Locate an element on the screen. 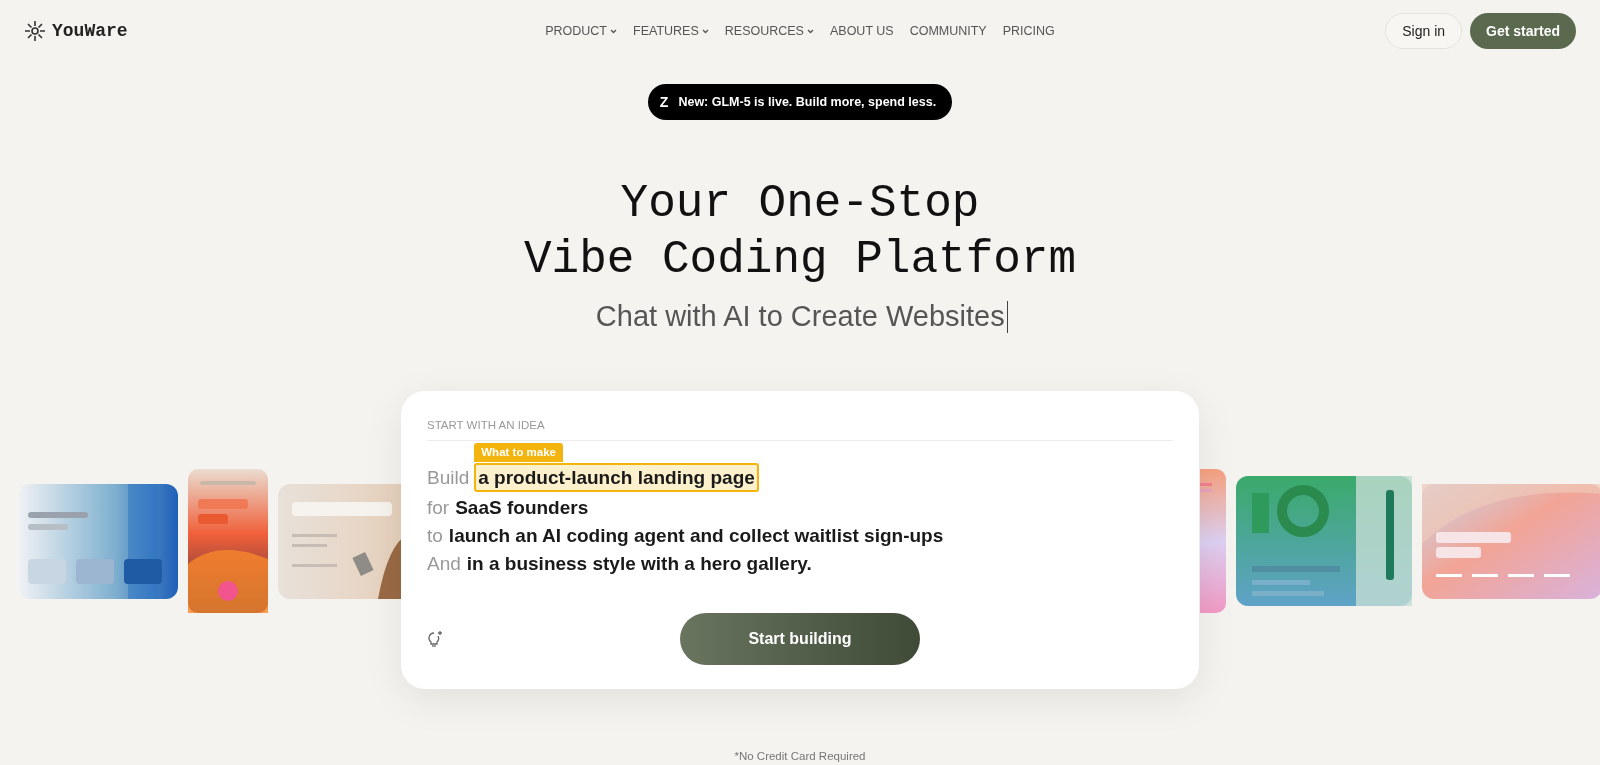 This screenshot has width=1600, height=765. get-started-button: Get started is located at coordinates (1523, 31).